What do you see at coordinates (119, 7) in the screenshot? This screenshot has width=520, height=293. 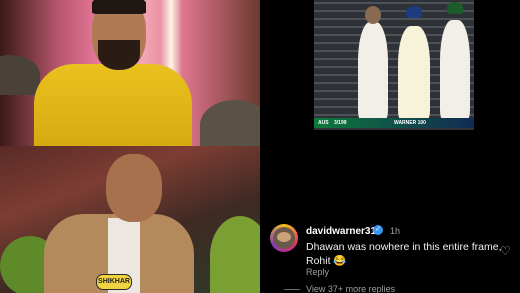 I see `person-hair` at bounding box center [119, 7].